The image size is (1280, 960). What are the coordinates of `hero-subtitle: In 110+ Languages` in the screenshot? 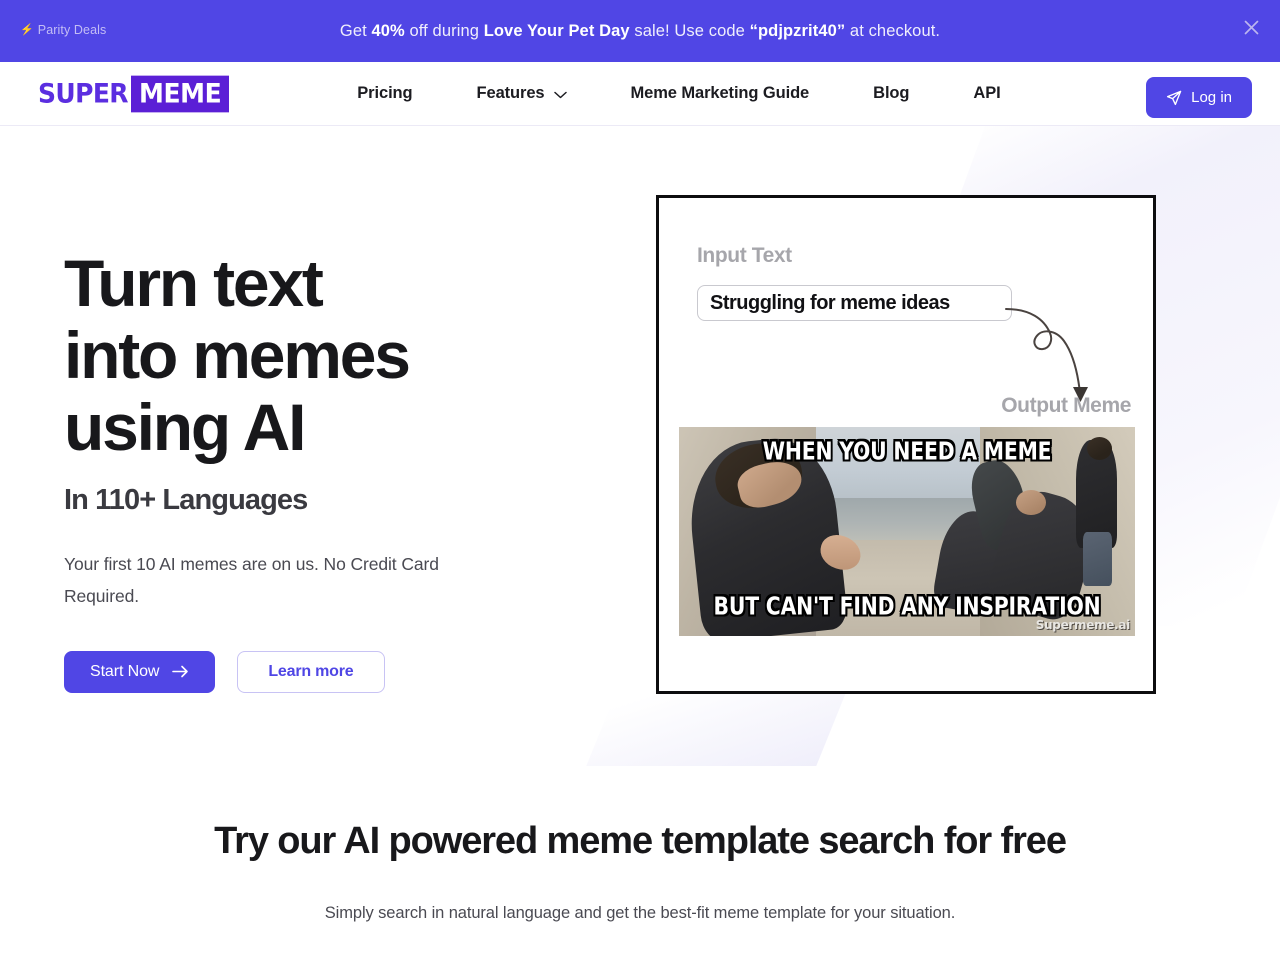 It's located at (186, 499).